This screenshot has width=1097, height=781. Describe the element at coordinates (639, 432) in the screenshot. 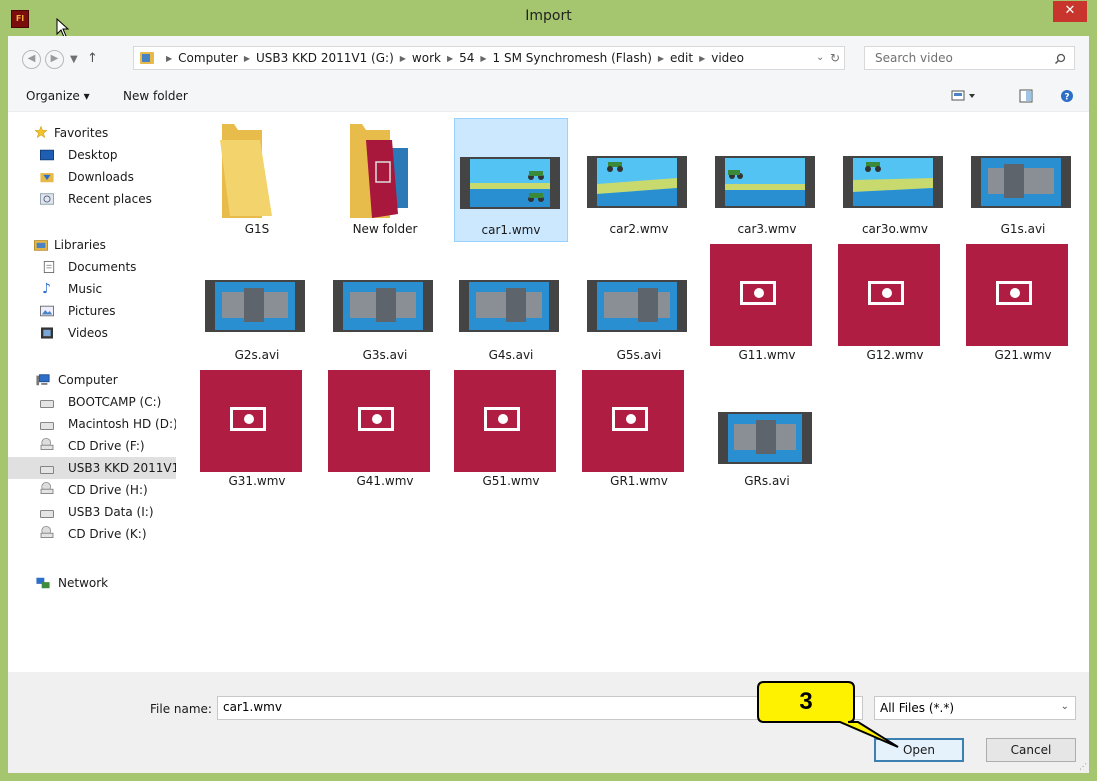

I see `file-item: GR1.wmv` at that location.